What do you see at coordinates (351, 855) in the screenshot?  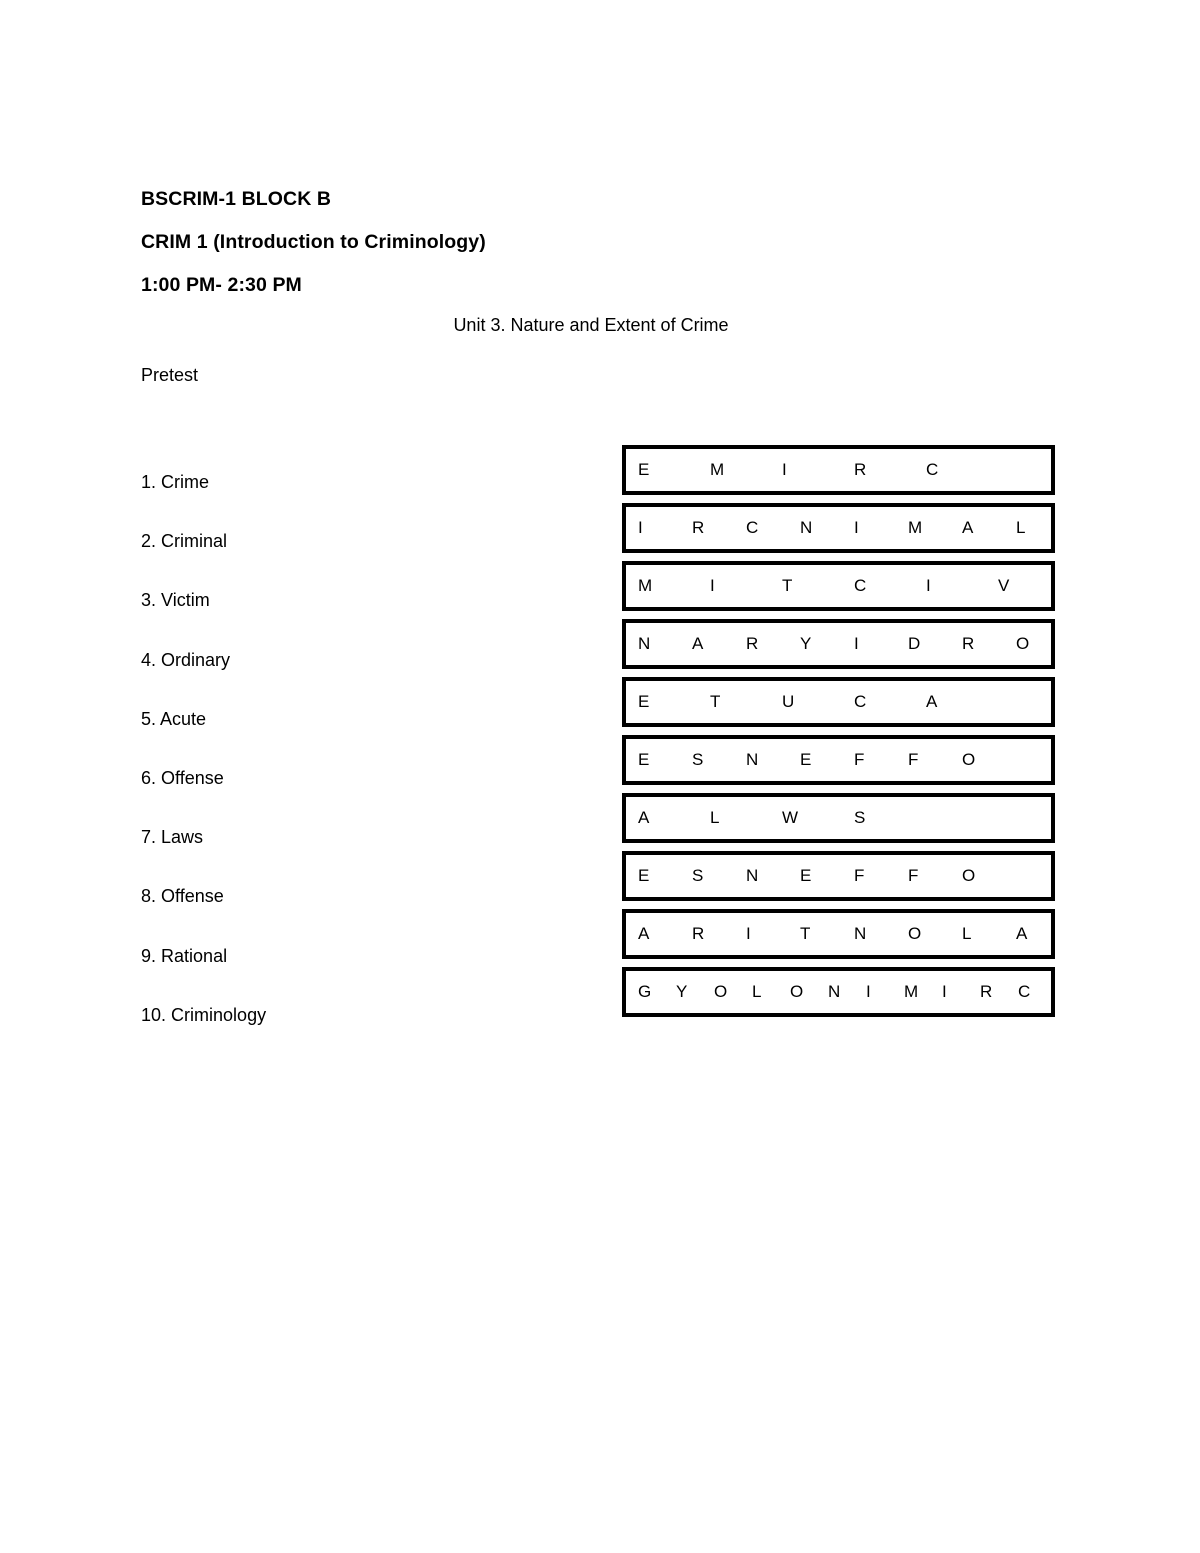 I see `list-item: 7. Laws` at bounding box center [351, 855].